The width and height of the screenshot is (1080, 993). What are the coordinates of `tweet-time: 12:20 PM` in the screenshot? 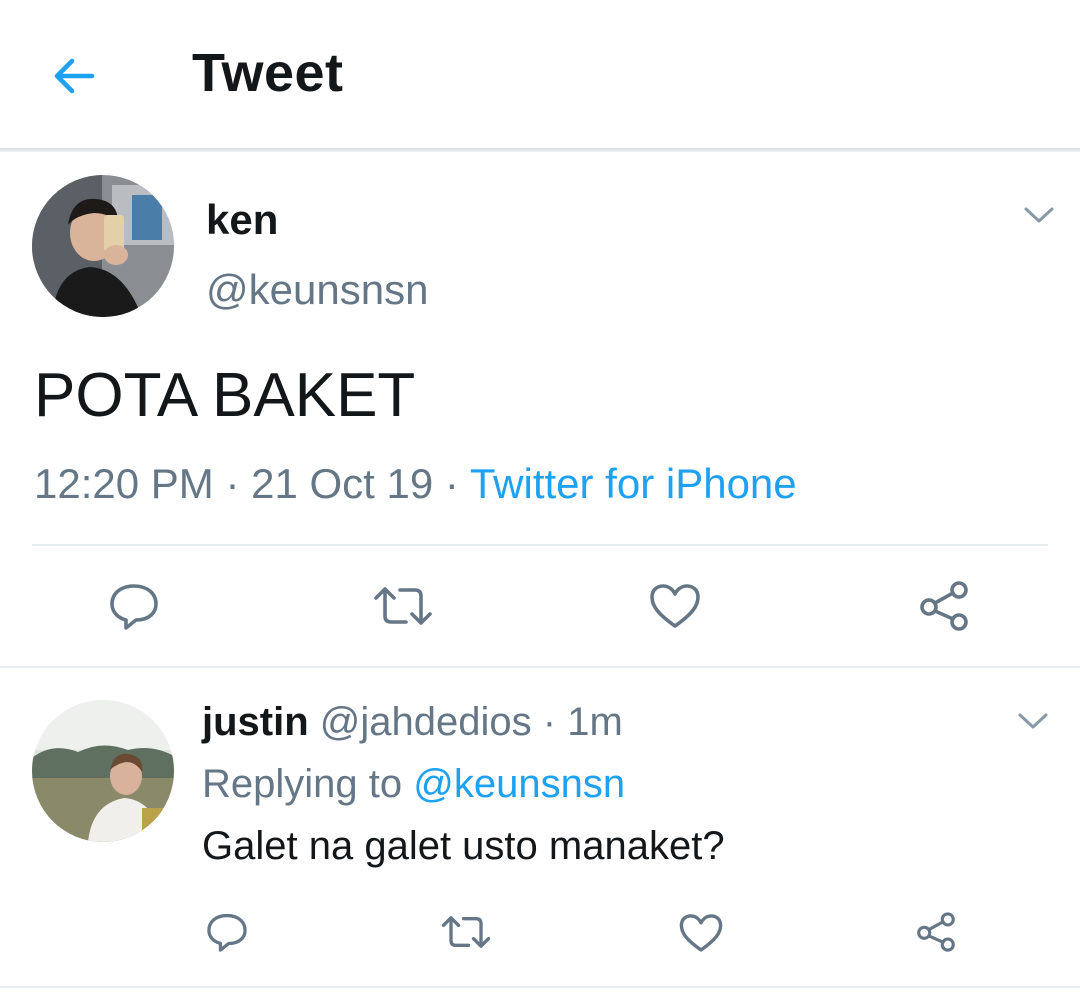 It's located at (124, 483).